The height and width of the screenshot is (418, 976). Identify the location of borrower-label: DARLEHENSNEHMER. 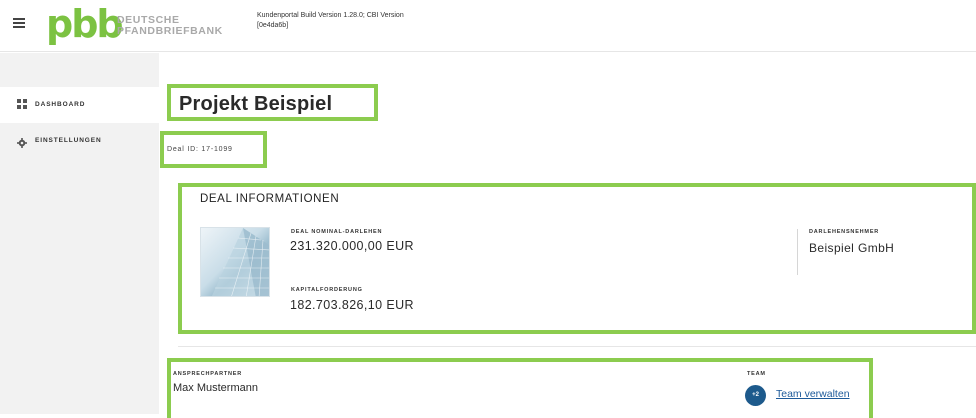
(844, 232).